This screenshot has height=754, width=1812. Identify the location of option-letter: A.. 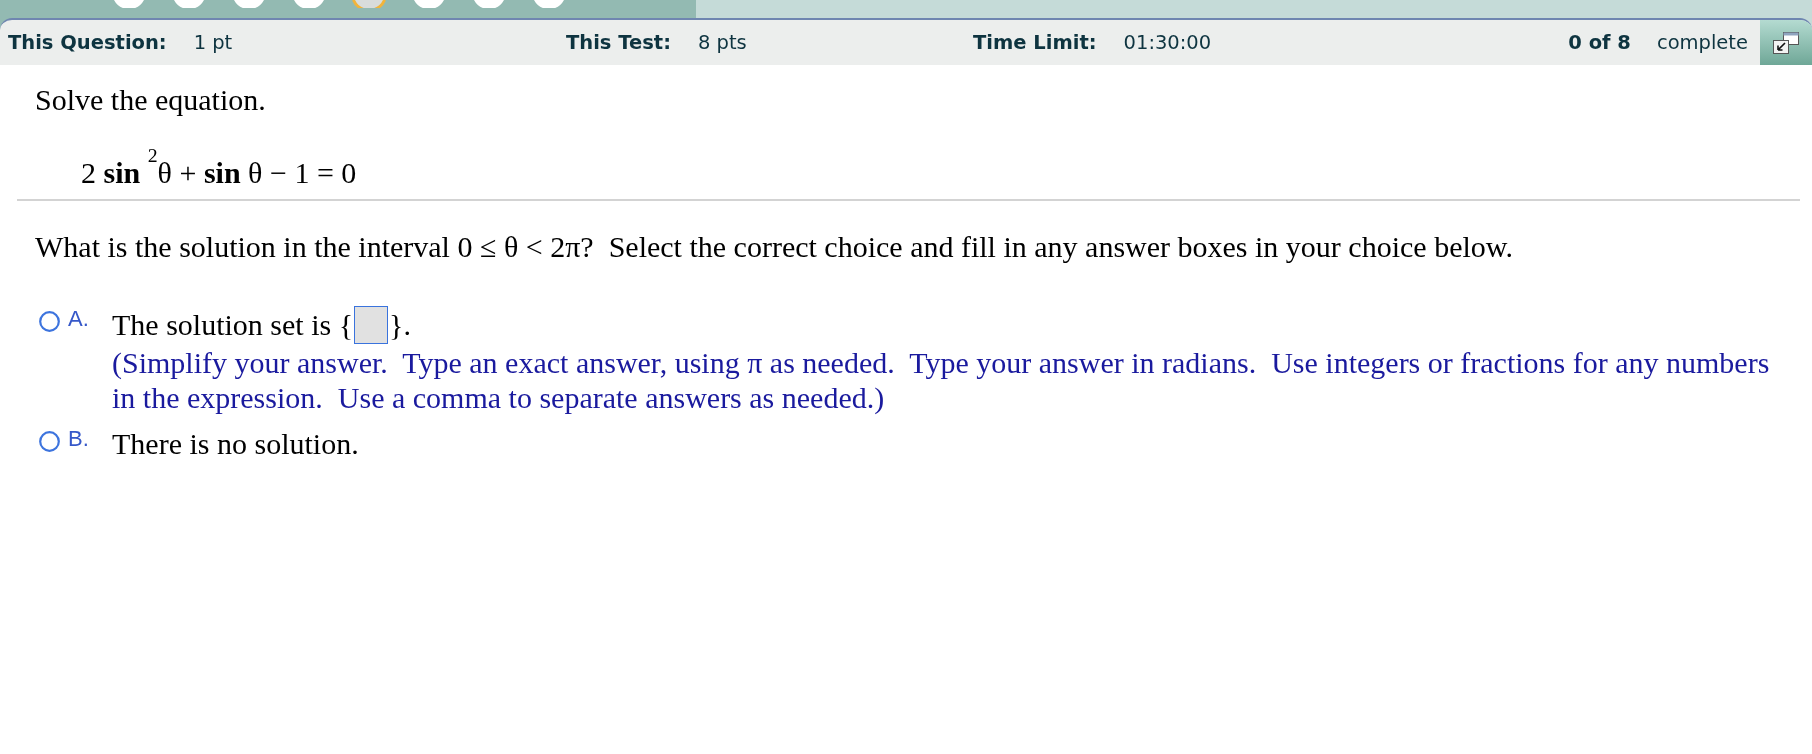
(78, 319).